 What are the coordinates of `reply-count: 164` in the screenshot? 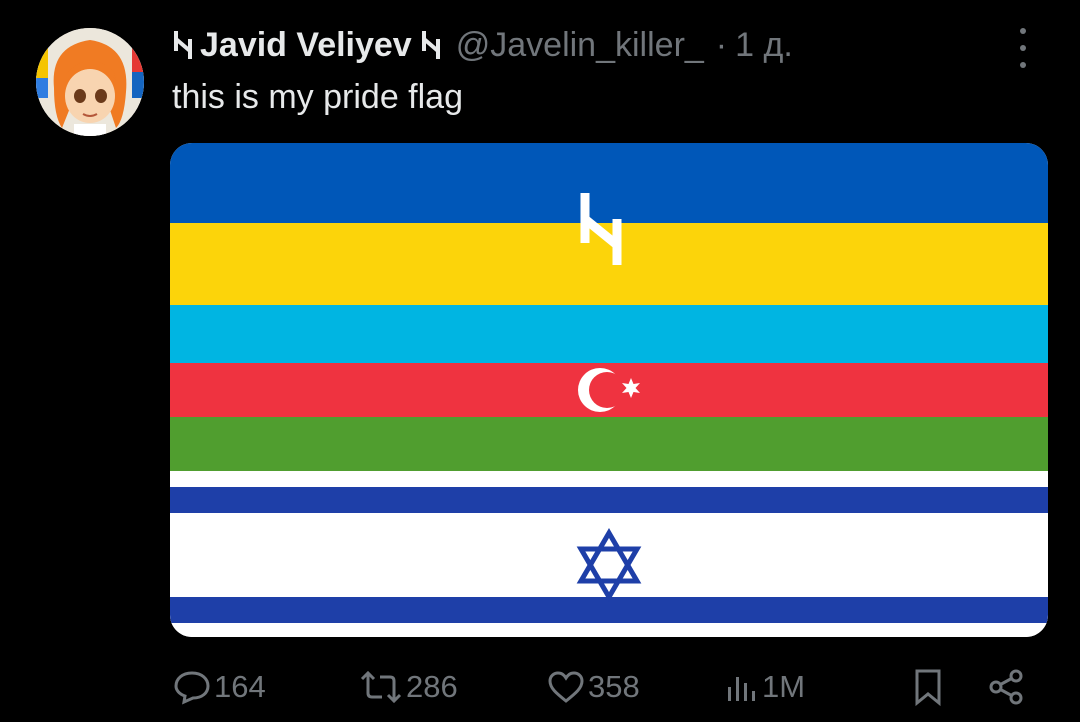 It's located at (240, 686).